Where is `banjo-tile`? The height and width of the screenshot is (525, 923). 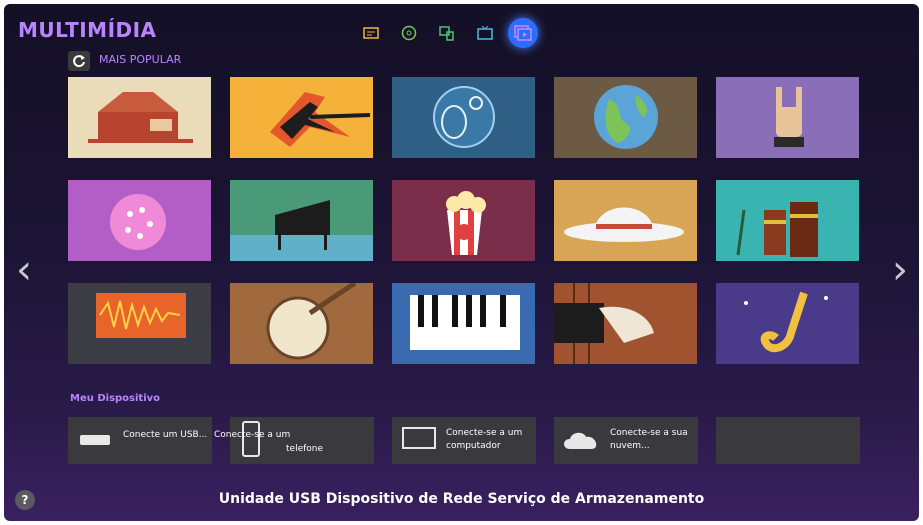
banjo-tile is located at coordinates (301, 323).